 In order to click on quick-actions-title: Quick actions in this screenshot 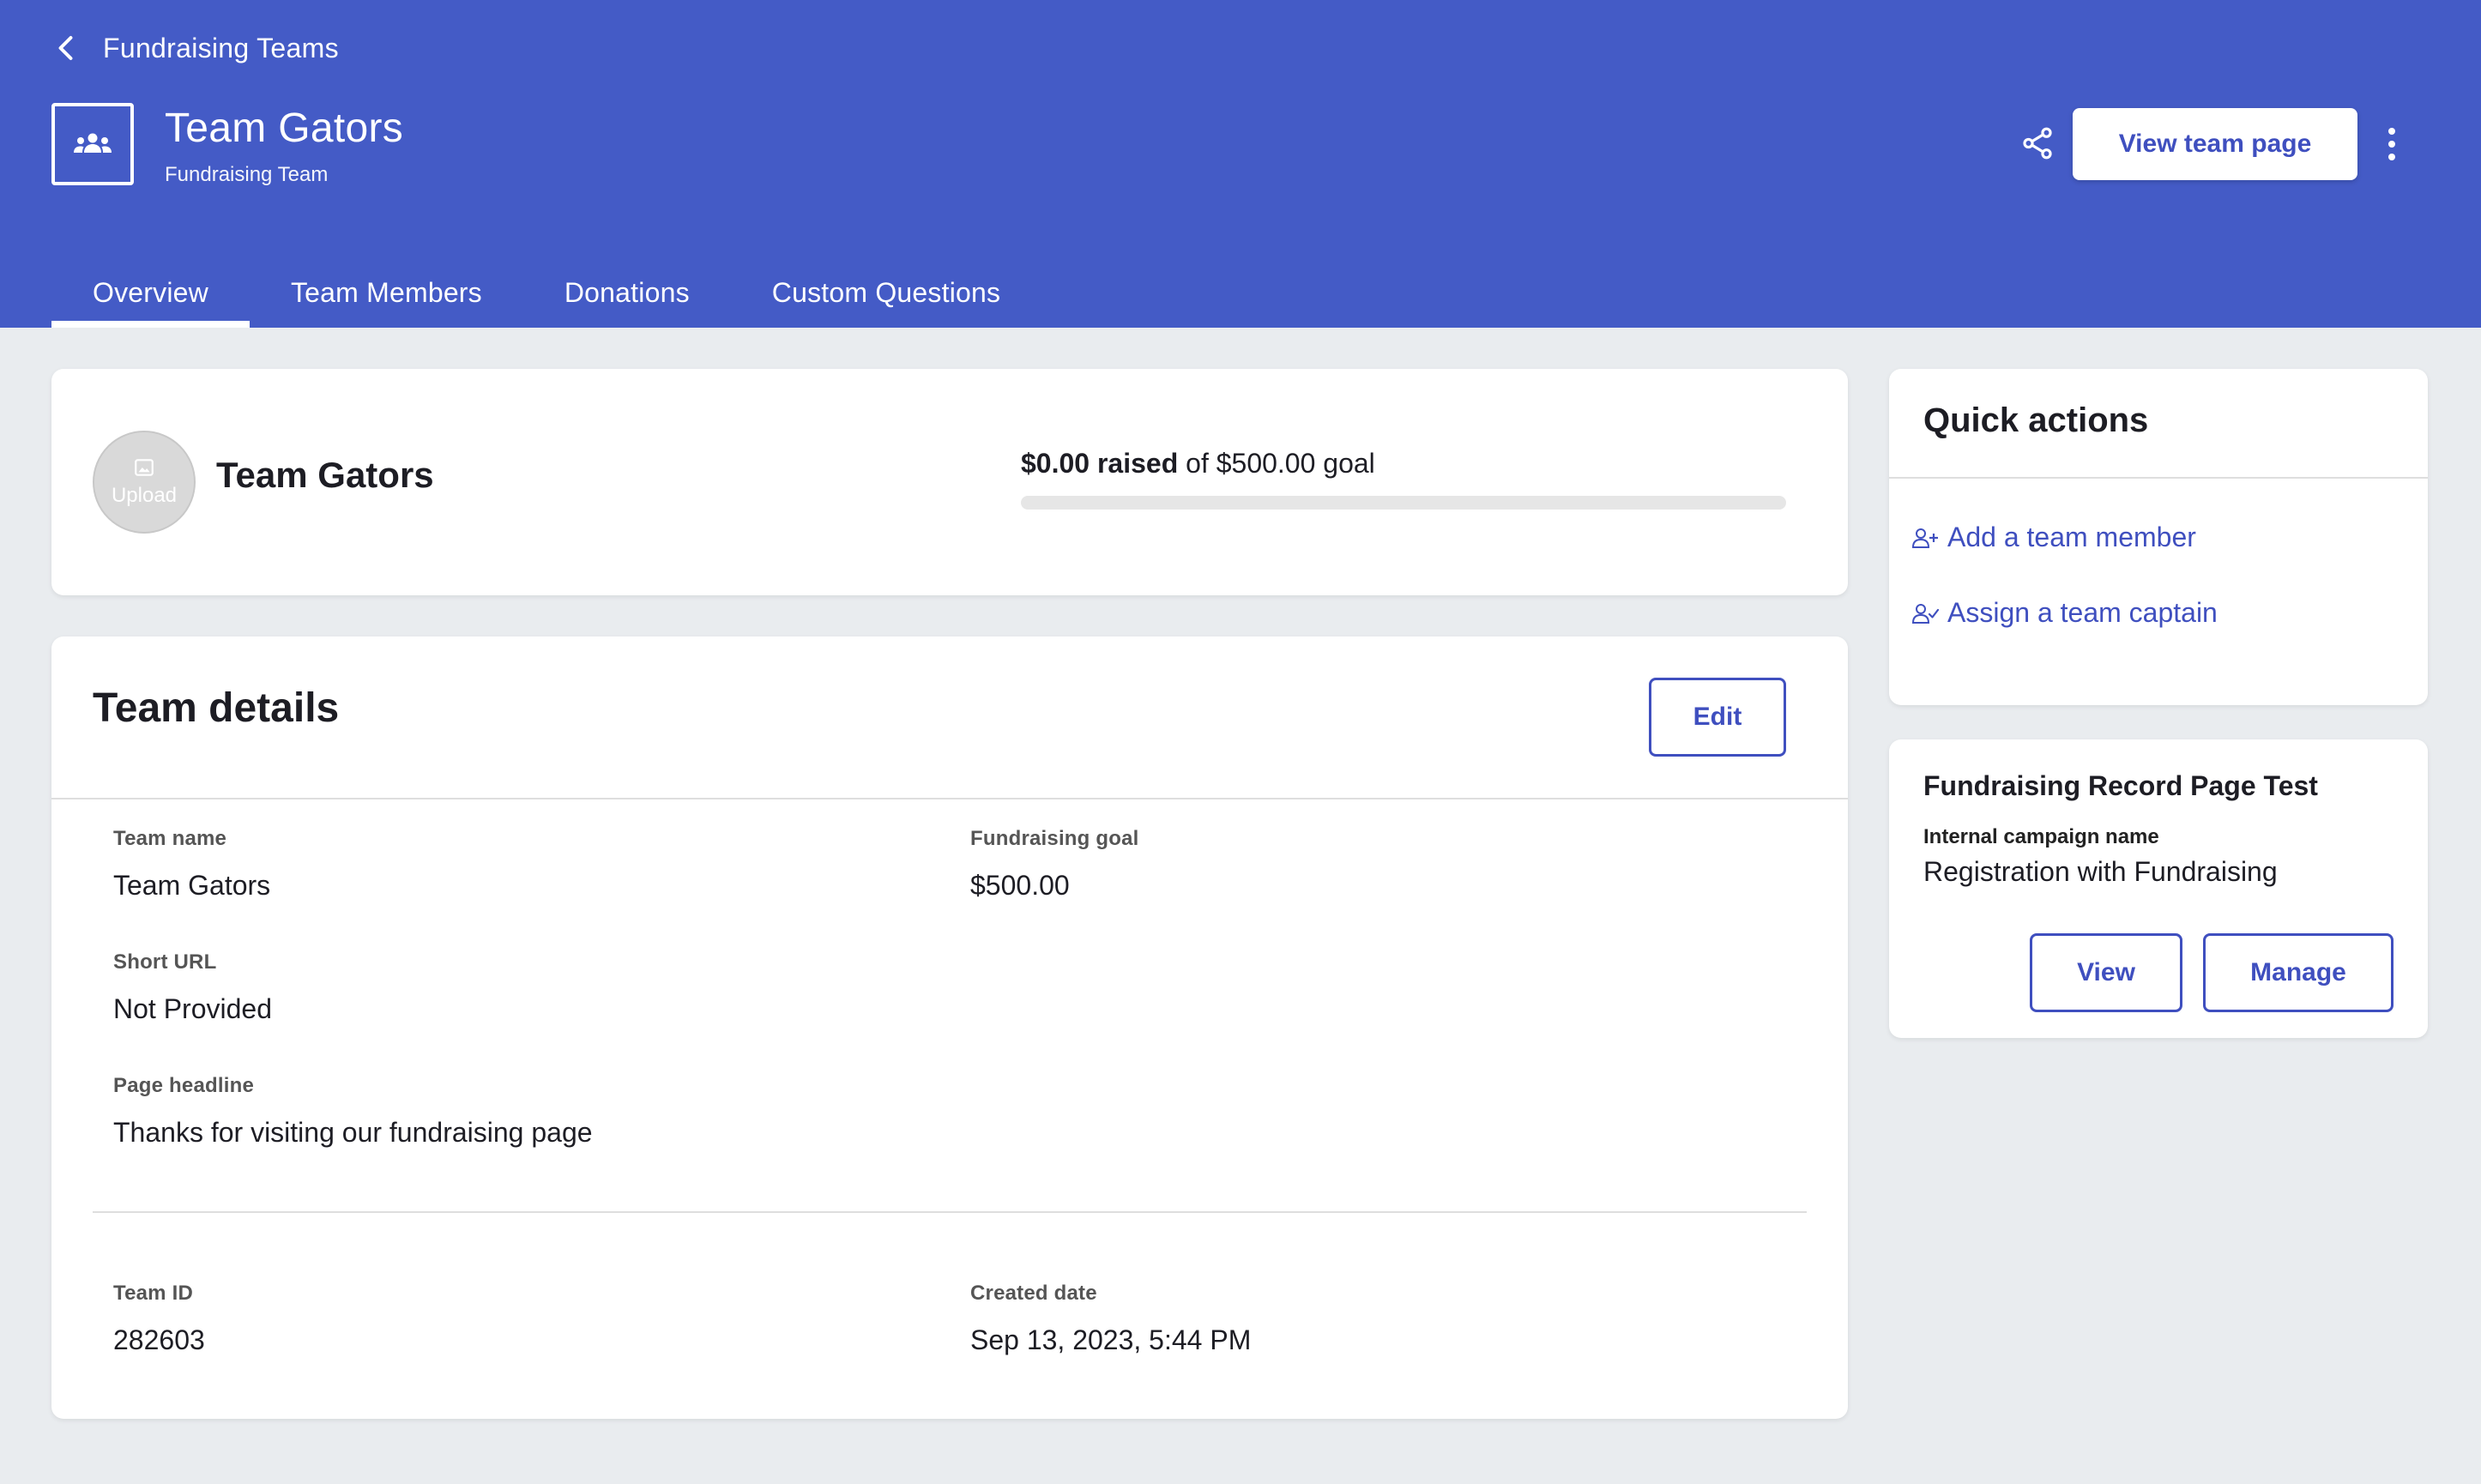, I will do `click(2036, 420)`.